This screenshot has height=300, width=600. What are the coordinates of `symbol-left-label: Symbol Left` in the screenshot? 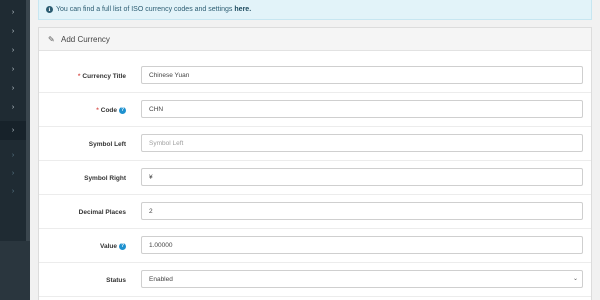 It's located at (82, 144).